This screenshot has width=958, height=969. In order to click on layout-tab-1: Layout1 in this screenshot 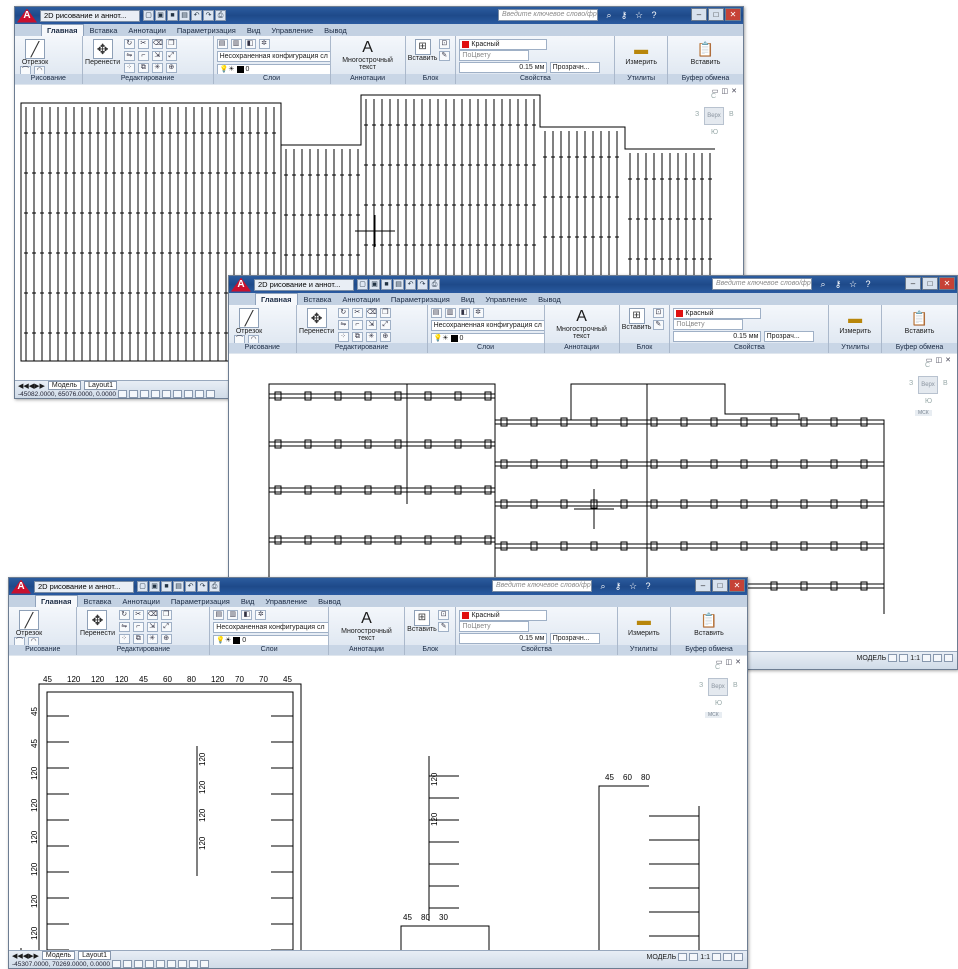, I will do `click(100, 385)`.